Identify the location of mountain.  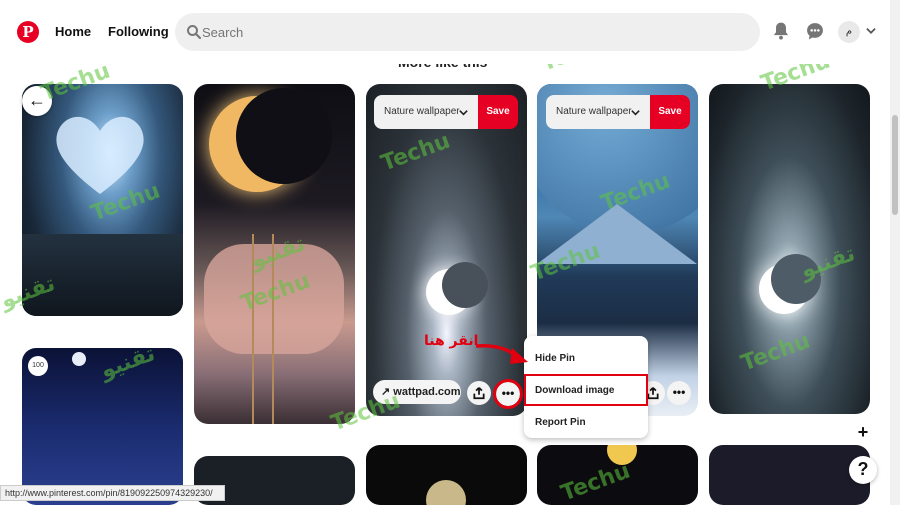
(617, 234).